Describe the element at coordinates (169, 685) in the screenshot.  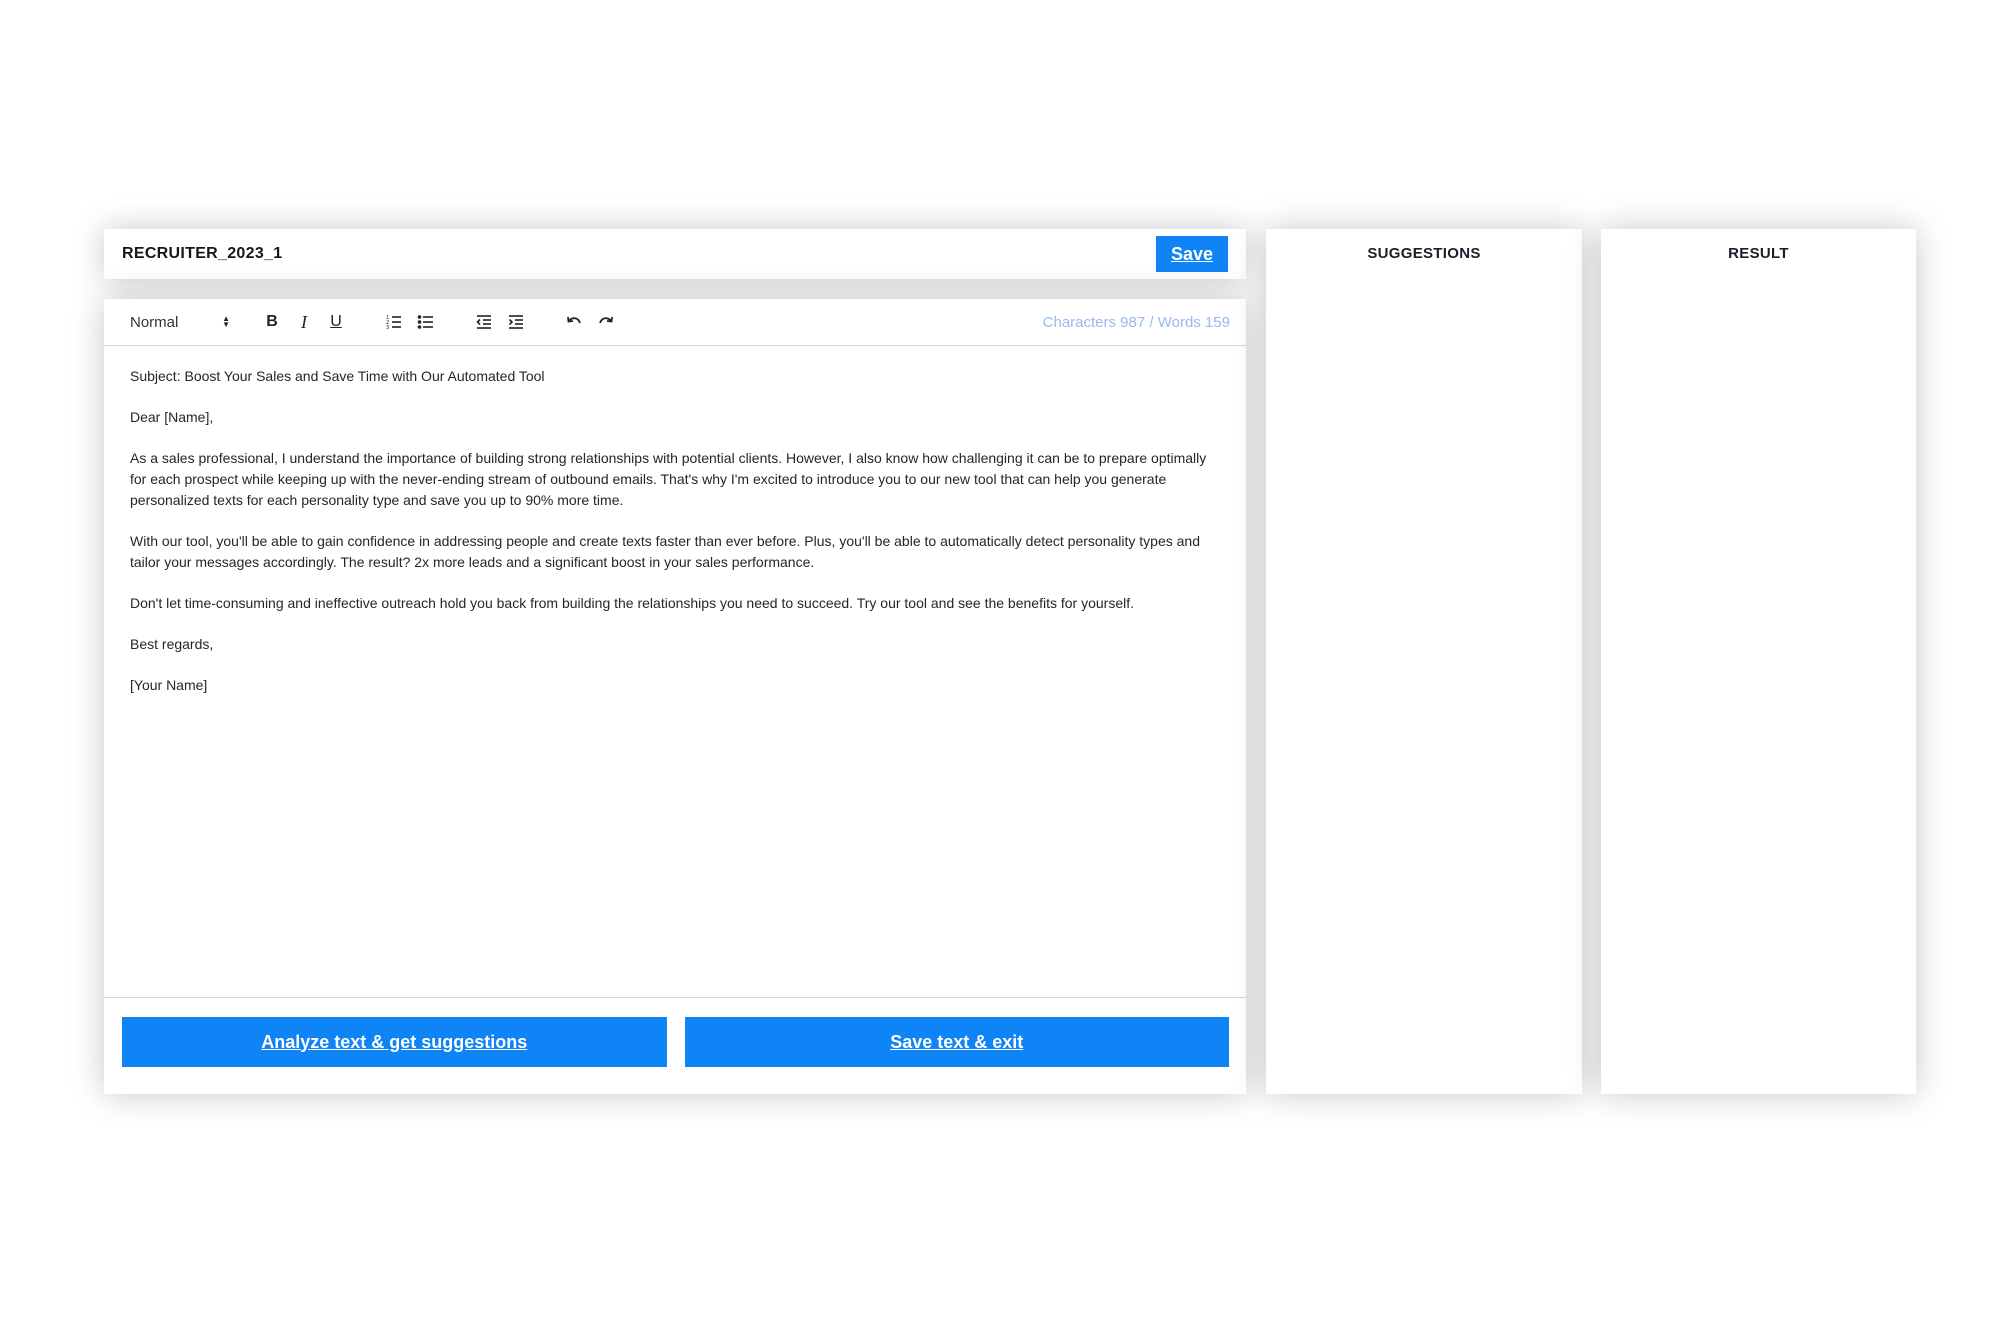
I see `email-signature: [Your Name]` at that location.